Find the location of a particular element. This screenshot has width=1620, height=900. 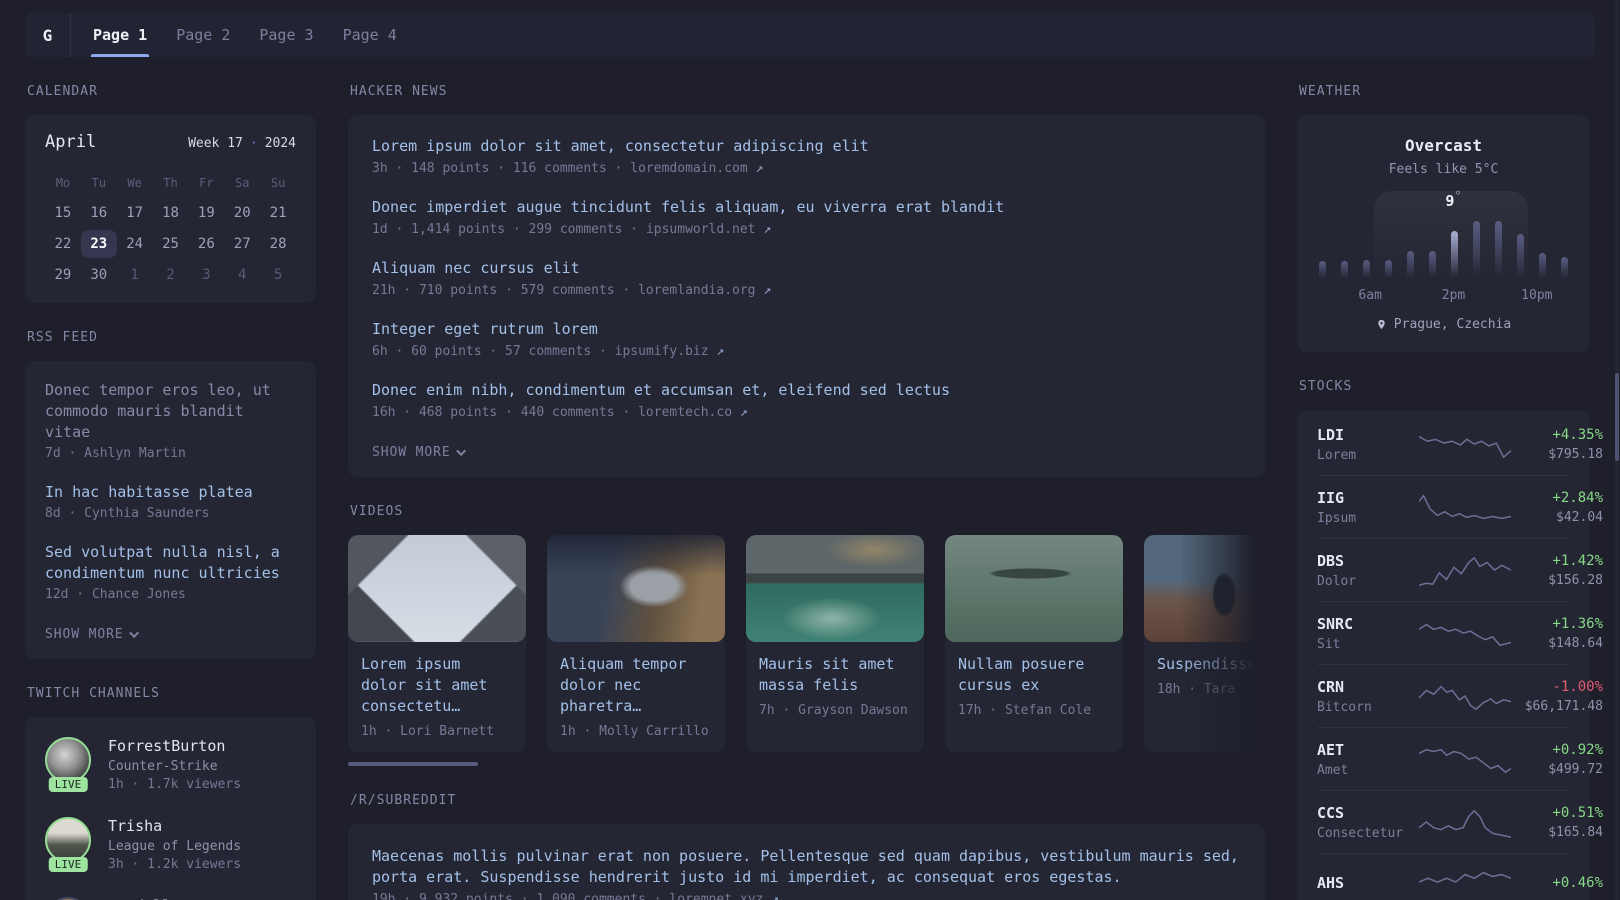

hour-axis-label: 2pm is located at coordinates (1453, 295).